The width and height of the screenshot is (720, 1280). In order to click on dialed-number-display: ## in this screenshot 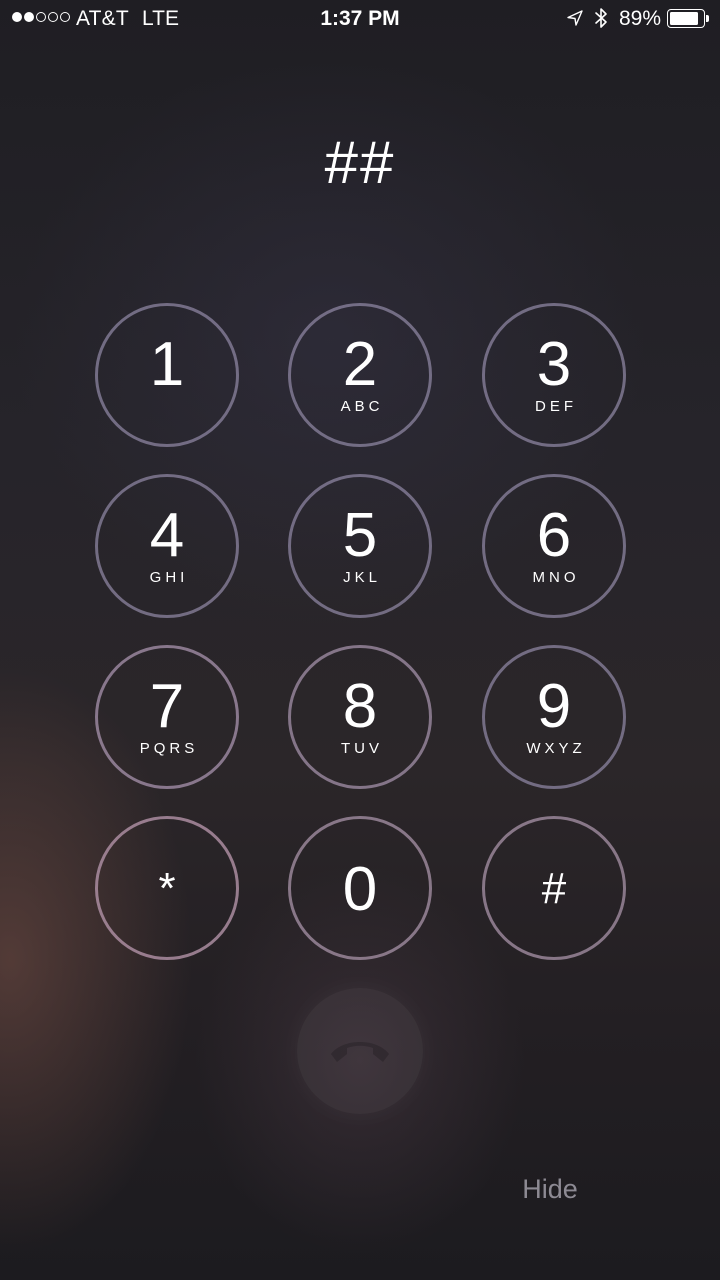, I will do `click(360, 162)`.